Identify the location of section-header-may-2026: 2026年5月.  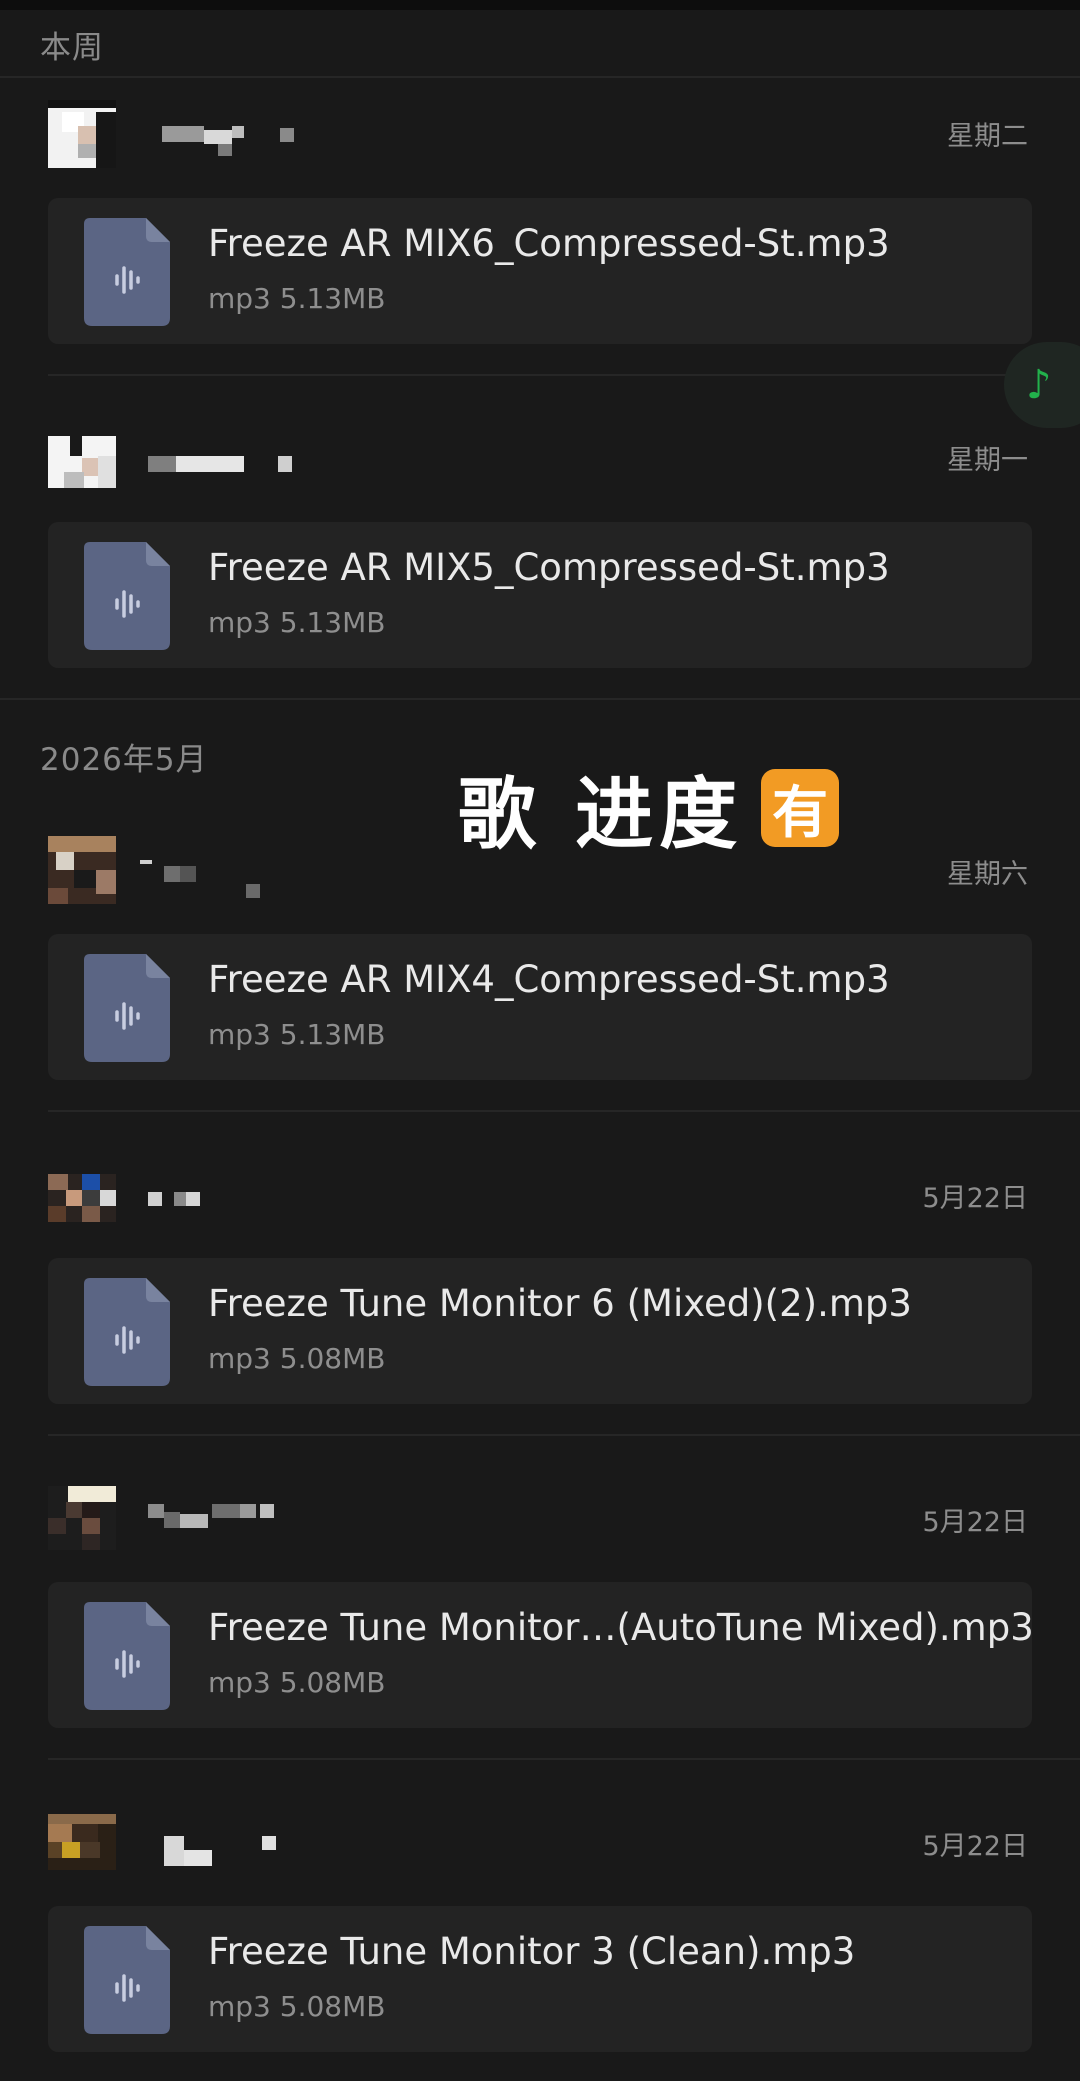
(124, 760).